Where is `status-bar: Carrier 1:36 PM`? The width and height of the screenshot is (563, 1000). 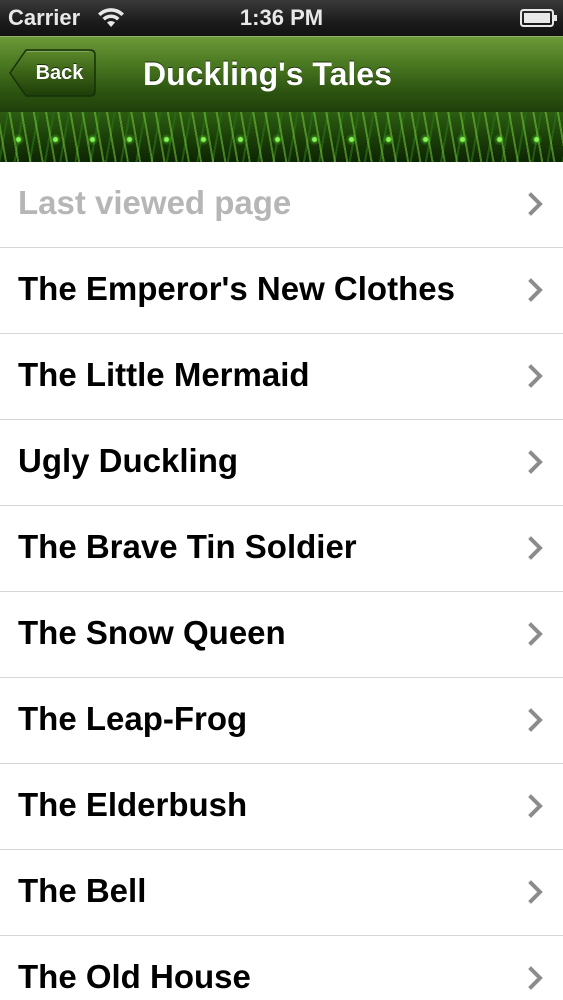 status-bar: Carrier 1:36 PM is located at coordinates (281, 18).